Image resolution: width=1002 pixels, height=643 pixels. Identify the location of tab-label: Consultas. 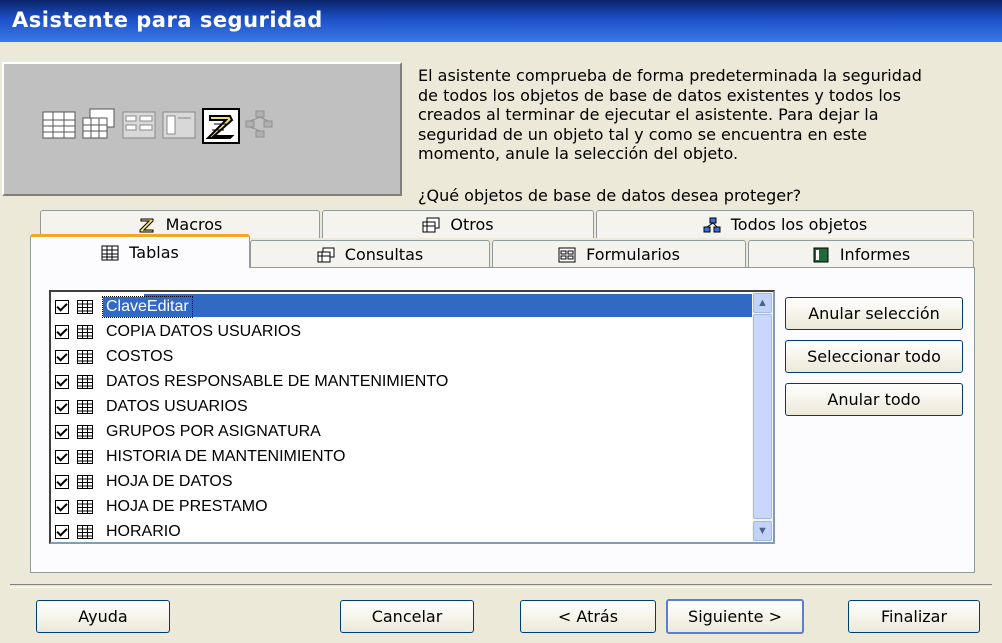
(384, 254).